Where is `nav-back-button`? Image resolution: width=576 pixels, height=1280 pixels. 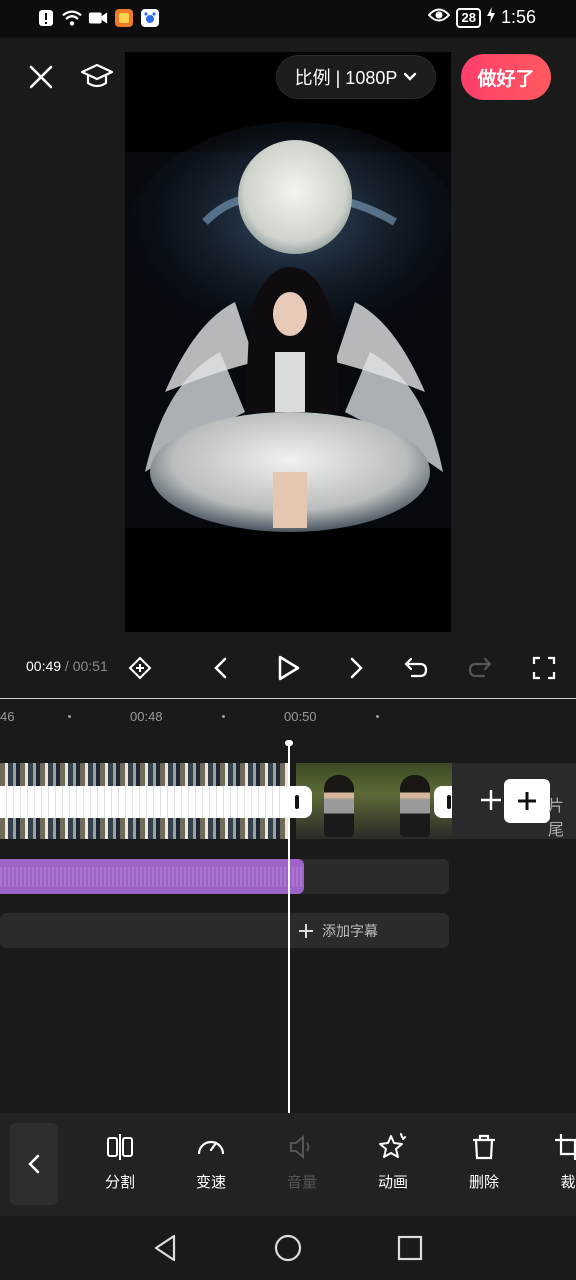 nav-back-button is located at coordinates (166, 1248).